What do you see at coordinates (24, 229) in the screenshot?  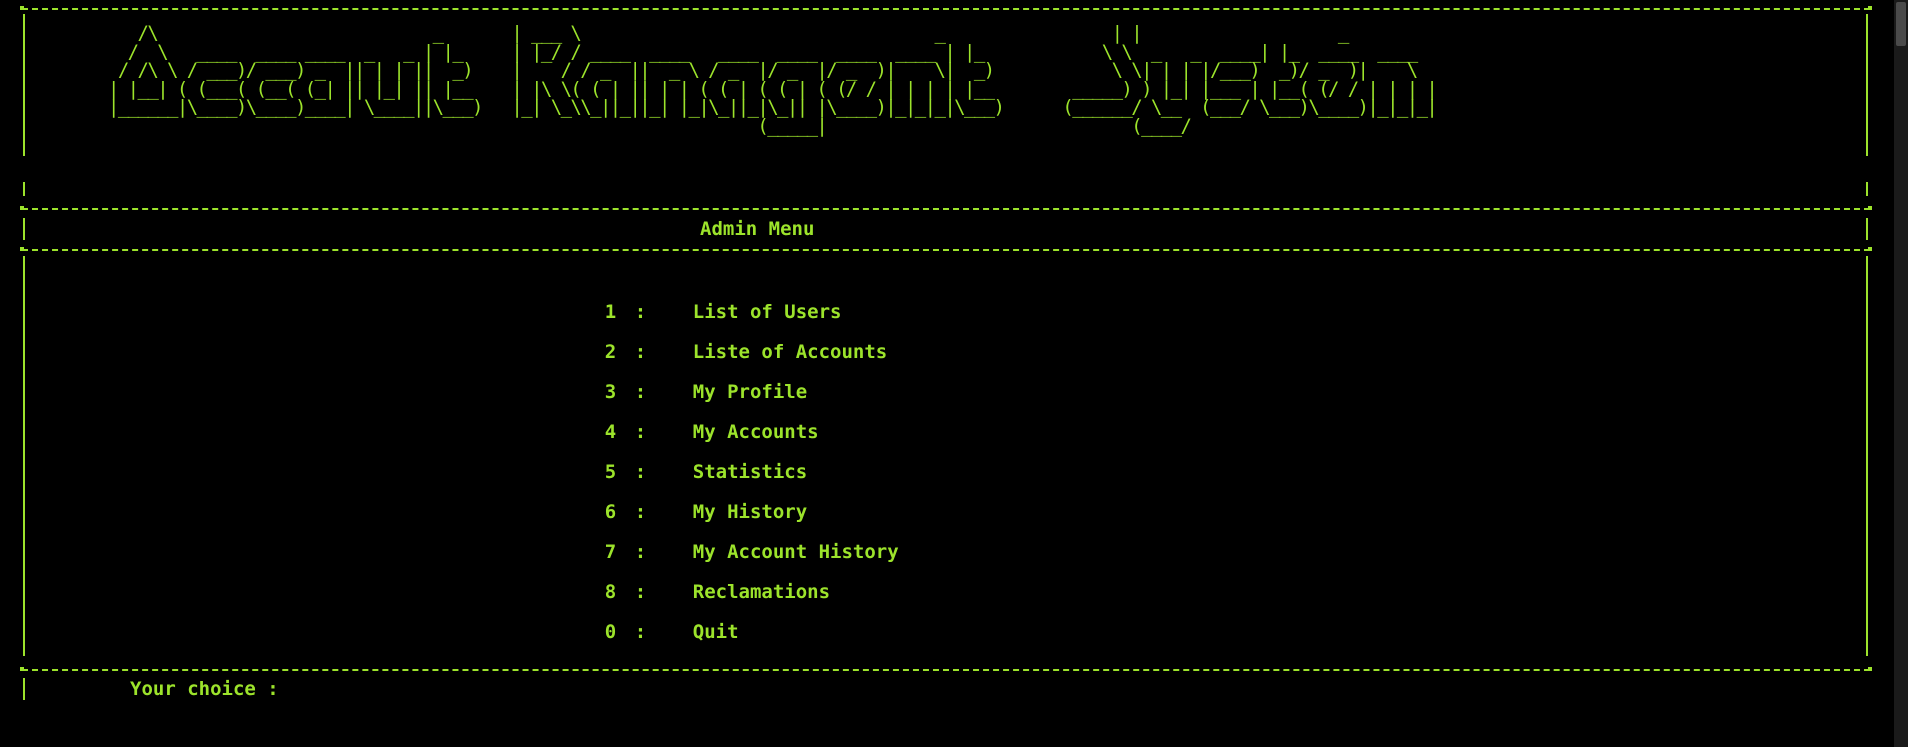 I see `left-border-title` at bounding box center [24, 229].